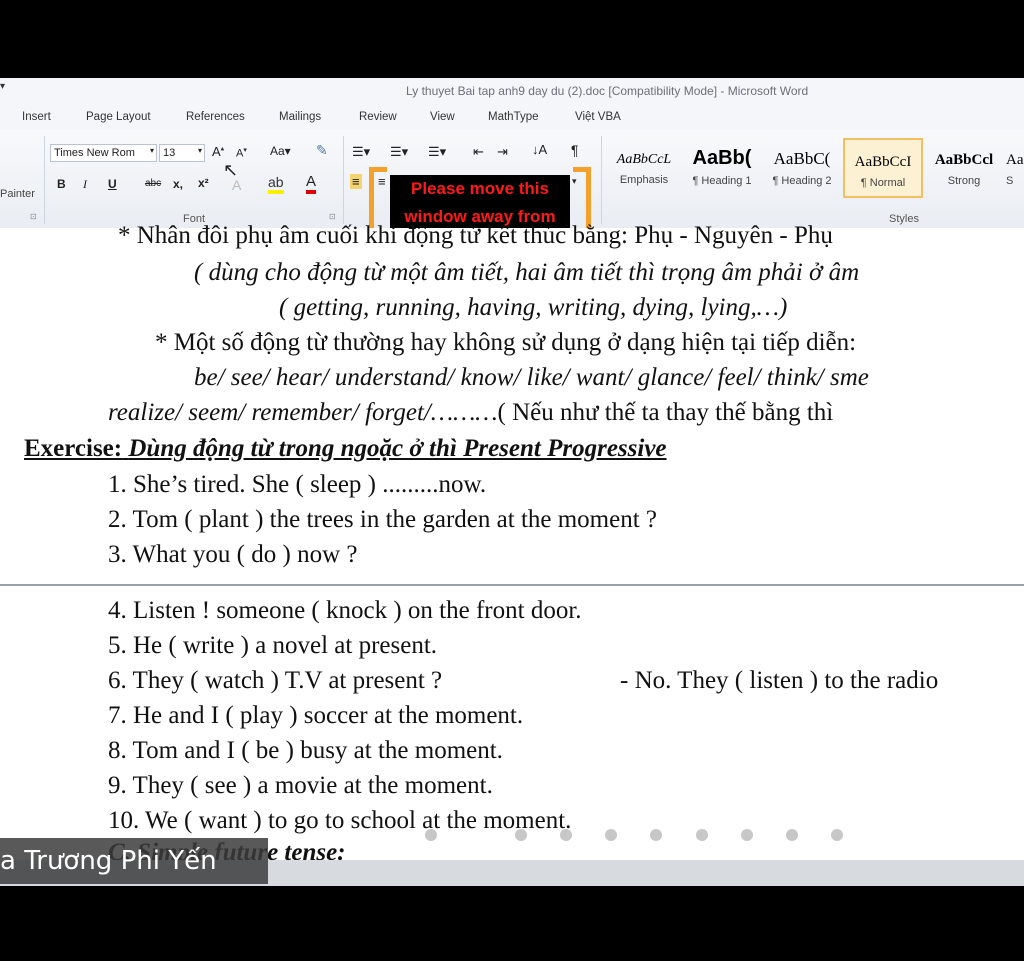  What do you see at coordinates (112, 184) in the screenshot?
I see `underline-icon: U` at bounding box center [112, 184].